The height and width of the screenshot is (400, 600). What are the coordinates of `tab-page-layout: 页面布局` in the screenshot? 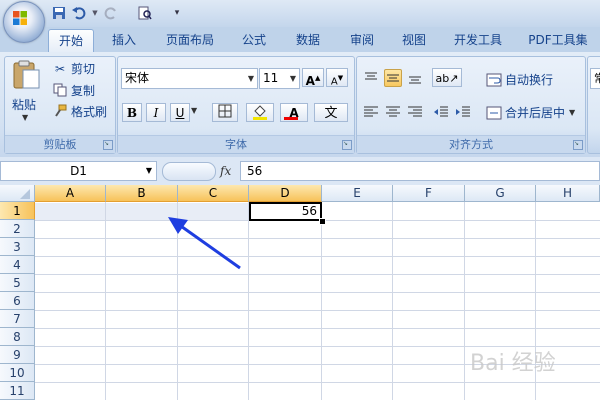 It's located at (190, 40).